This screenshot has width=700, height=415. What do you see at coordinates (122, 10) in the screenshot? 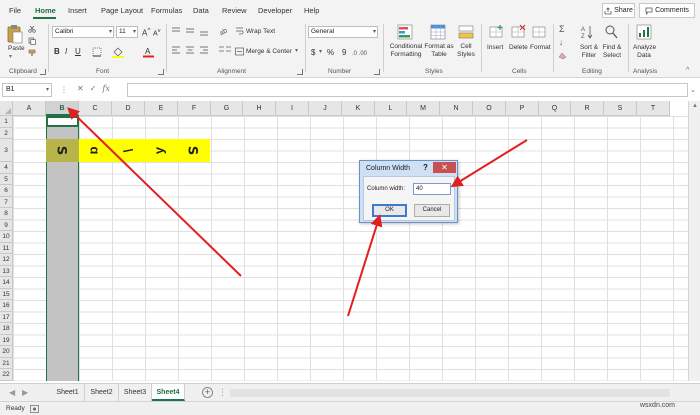
I see `tab-page-layout: Page Layout` at bounding box center [122, 10].